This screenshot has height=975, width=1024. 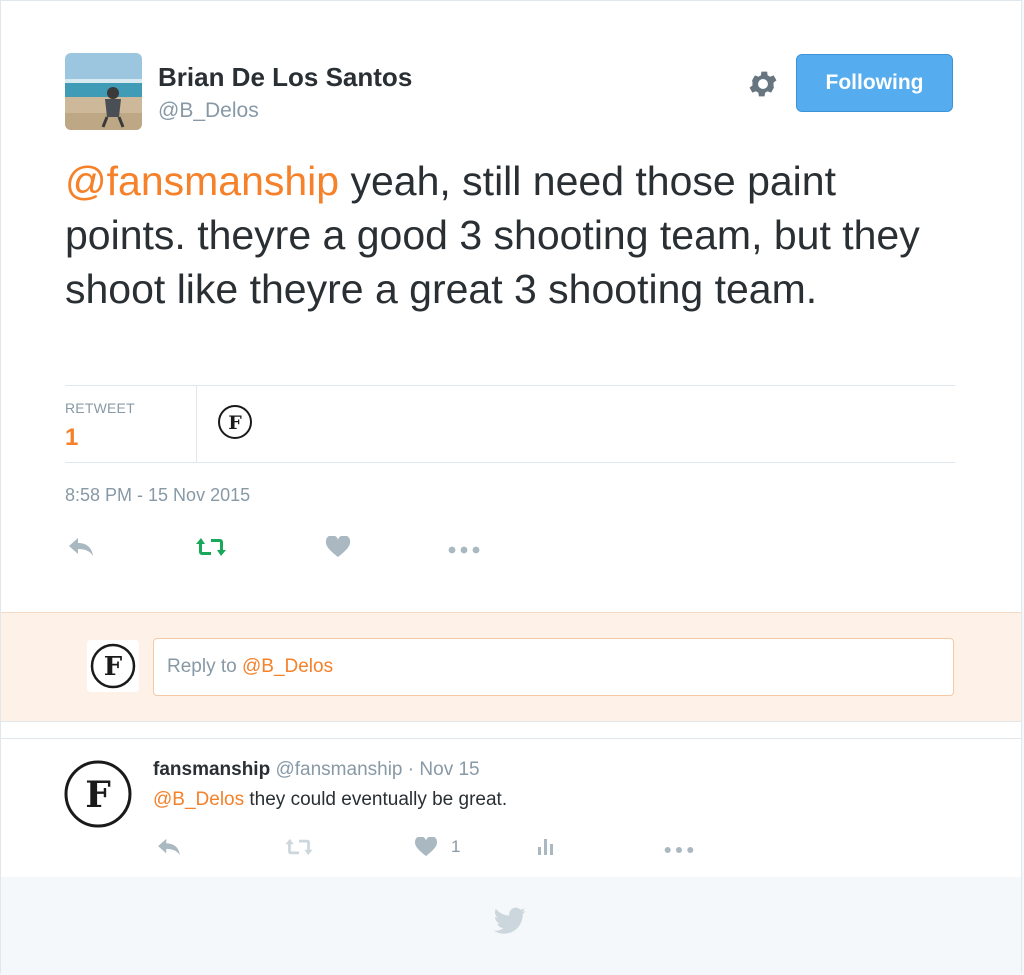 I want to click on footer, so click(x=511, y=925).